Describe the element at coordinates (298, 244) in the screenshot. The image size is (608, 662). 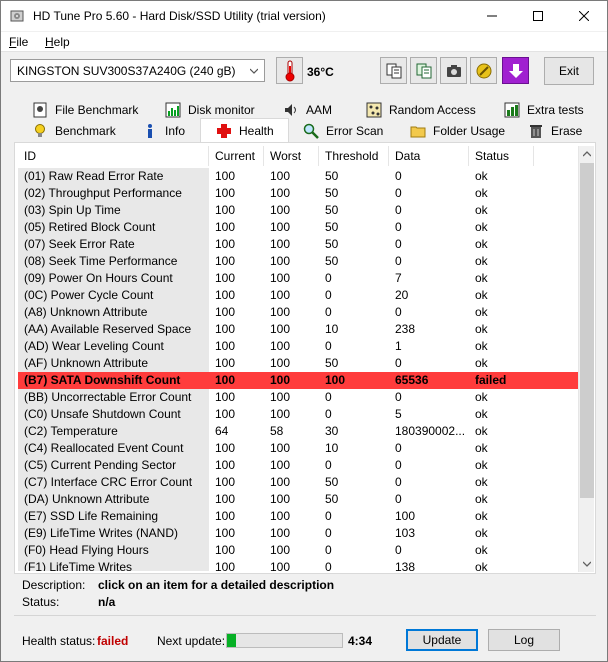
I see `table-row: (07) Seek Error Rate 100 100 50 0 ok` at that location.